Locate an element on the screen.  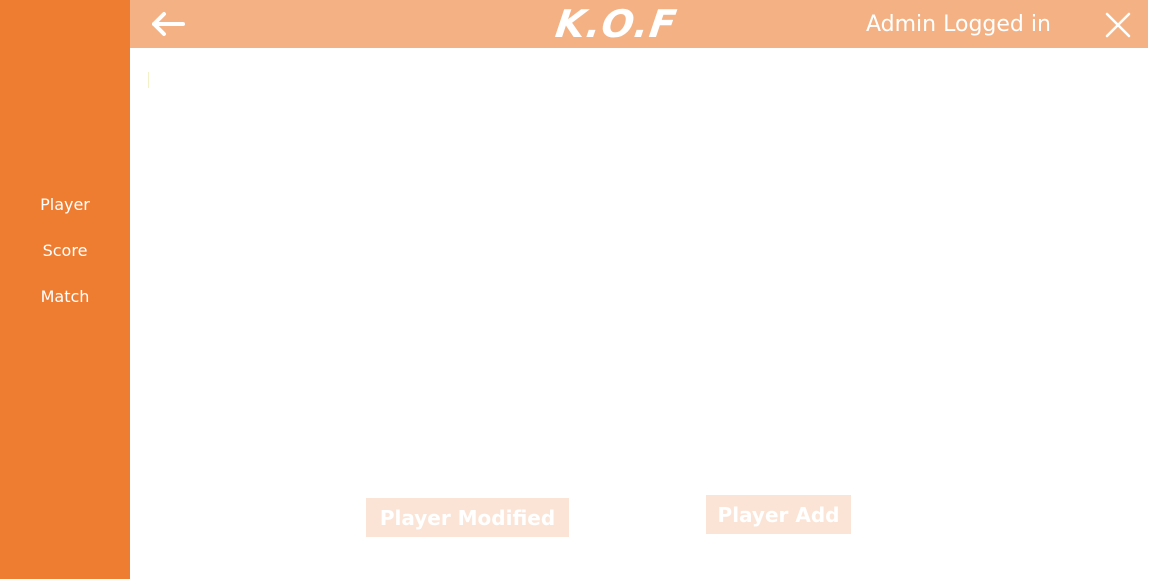
player-add-button: Player Add is located at coordinates (778, 514).